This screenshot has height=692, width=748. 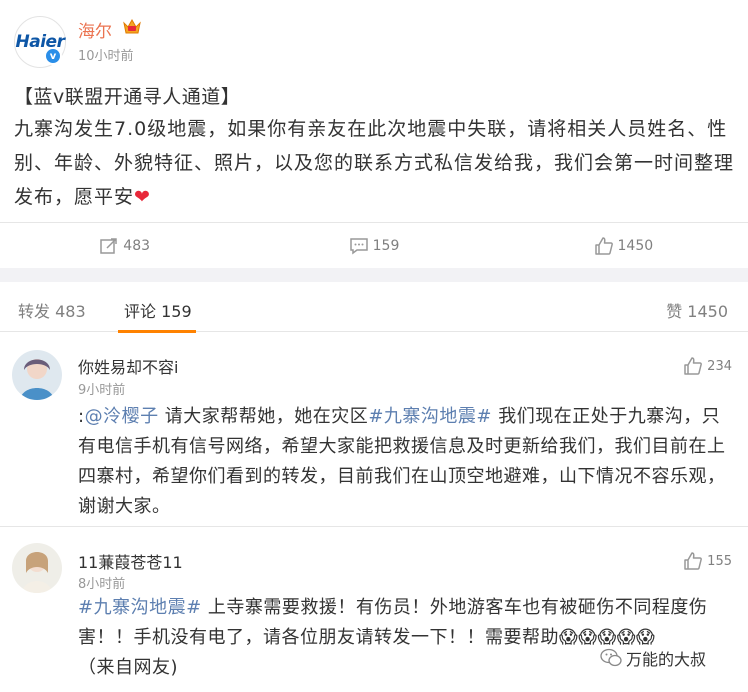 I want to click on comment-time: 8小时前, so click(x=102, y=584).